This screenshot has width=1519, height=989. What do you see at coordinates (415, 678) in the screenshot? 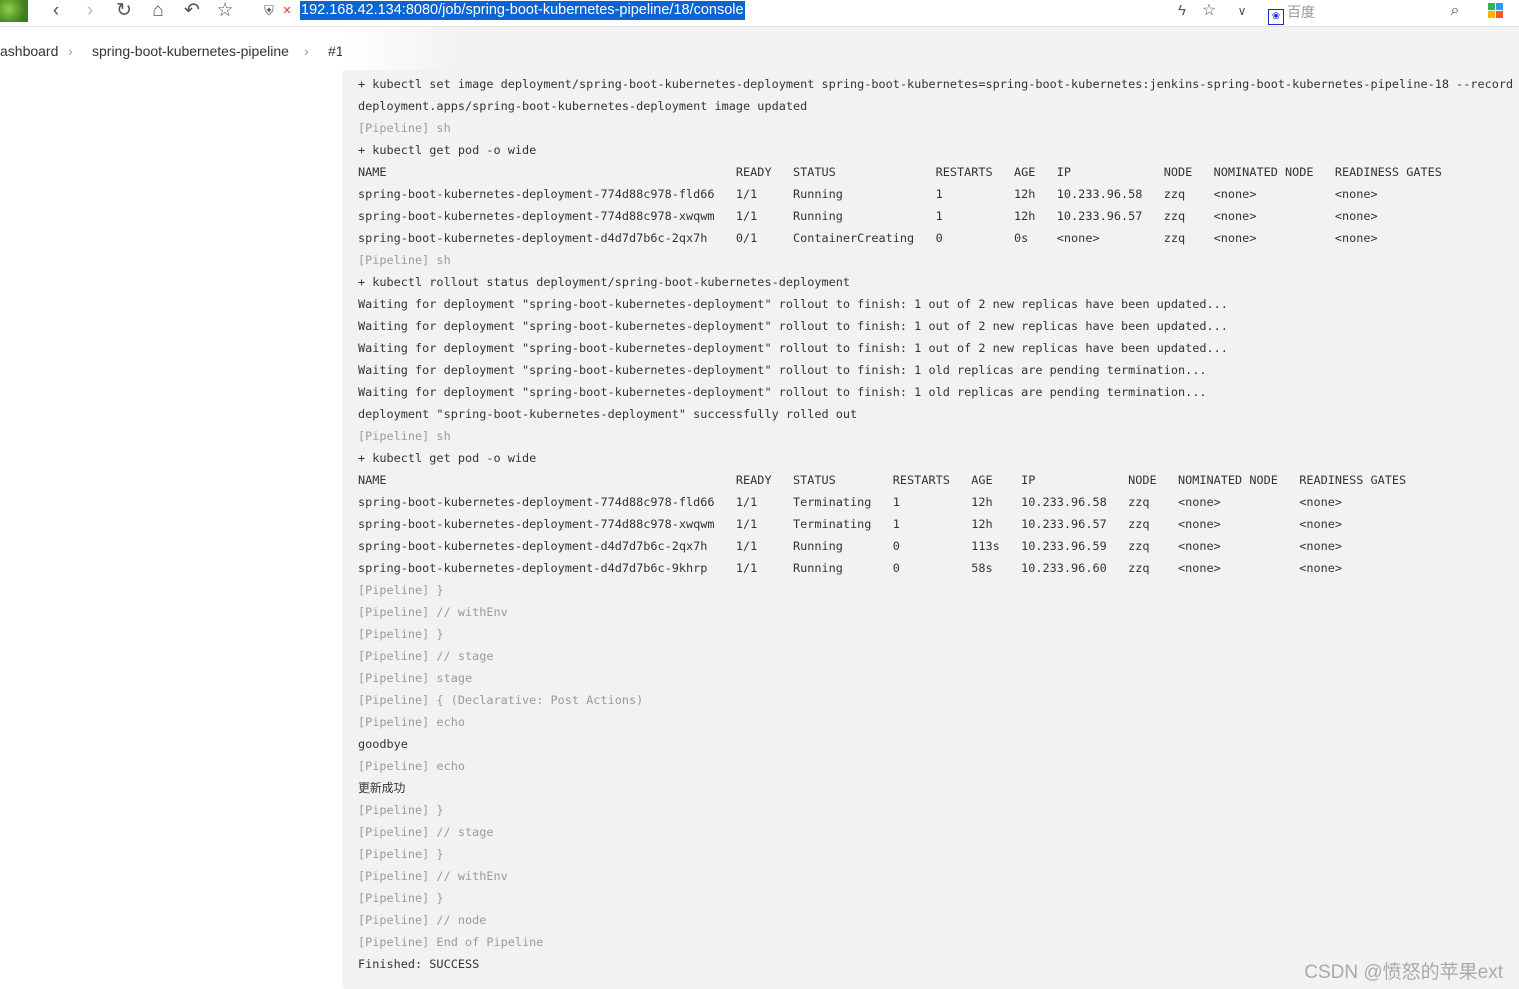
I see `pipeline-step-line: [Pipeline] stage` at bounding box center [415, 678].